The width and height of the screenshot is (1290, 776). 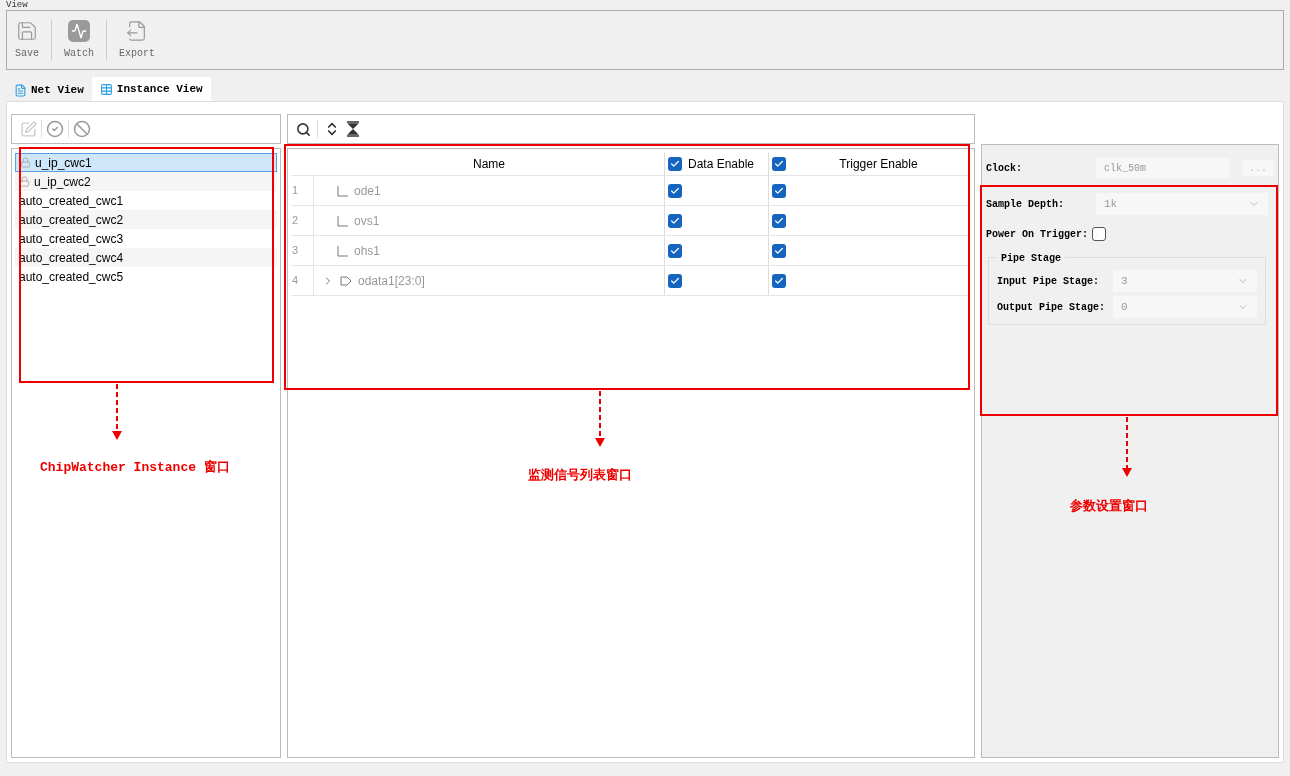 I want to click on search-icon, so click(x=303, y=129).